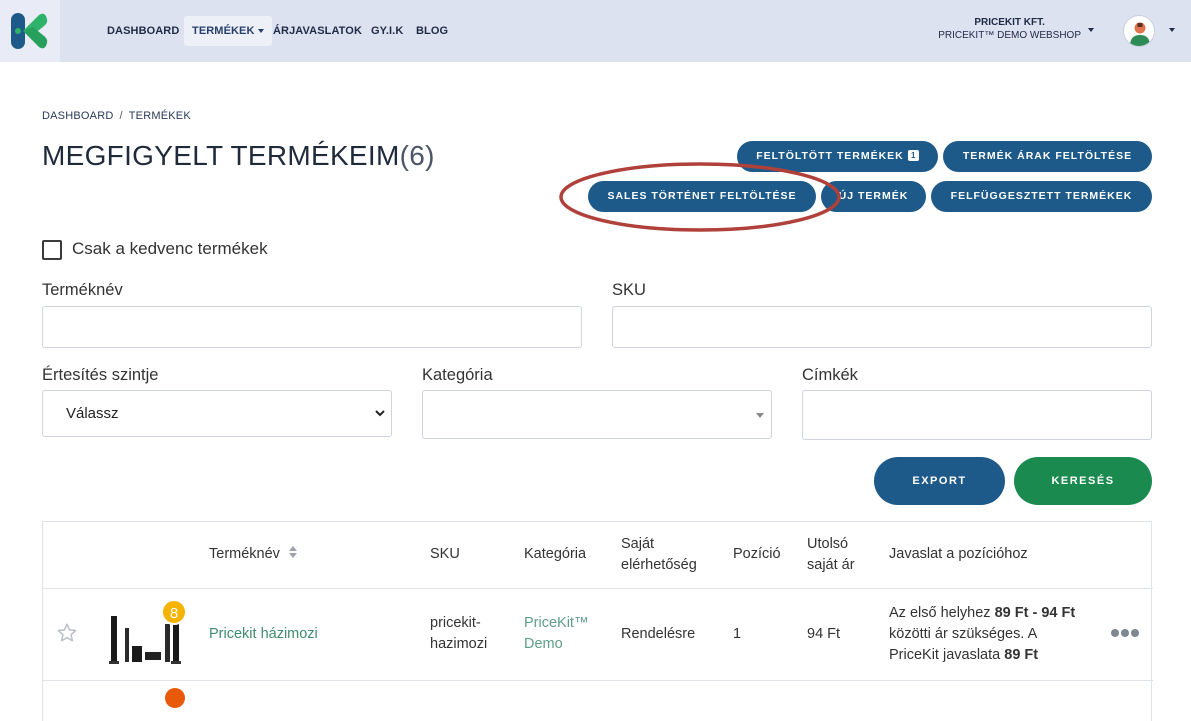  I want to click on nav-products-label: TERMÉKEK, so click(223, 31).